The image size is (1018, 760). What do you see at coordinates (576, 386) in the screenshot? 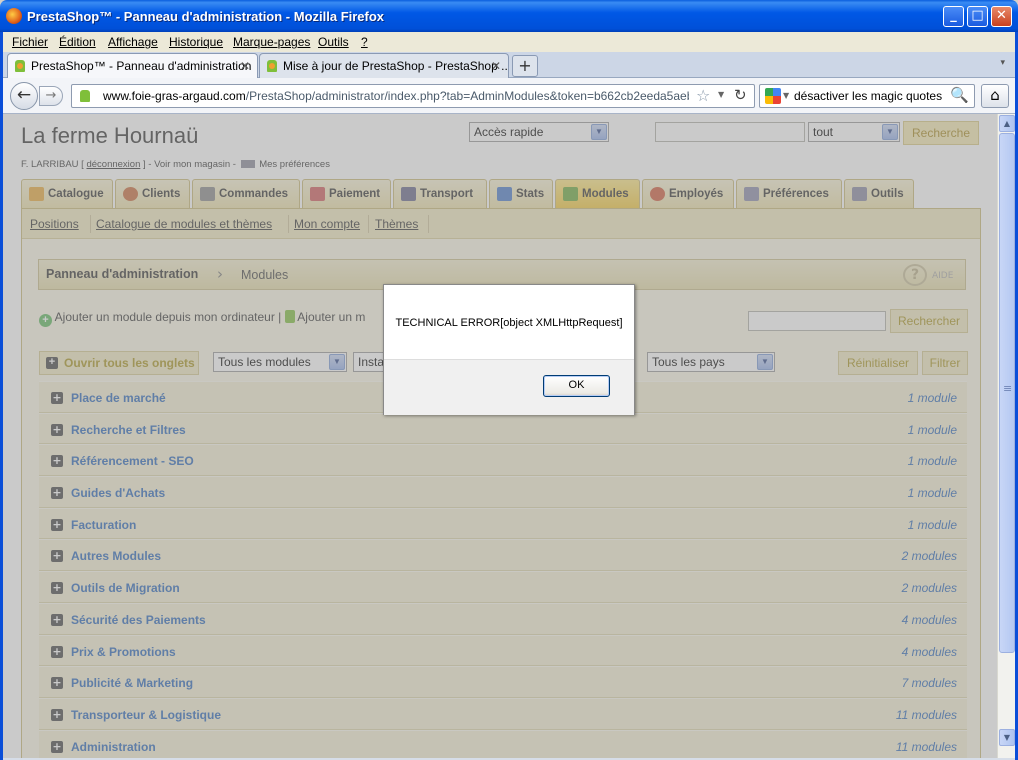
I see `ok-button: OK` at bounding box center [576, 386].